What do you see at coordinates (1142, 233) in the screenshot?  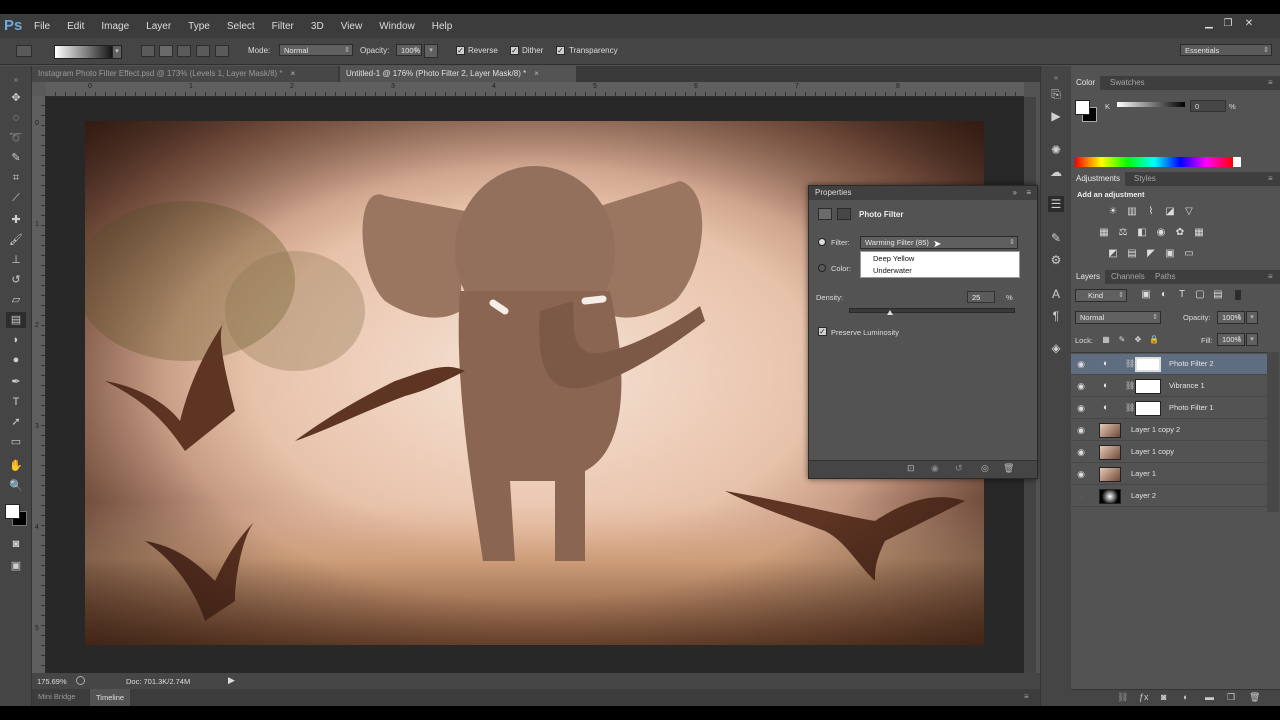 I see `black-white-icon: ◧` at bounding box center [1142, 233].